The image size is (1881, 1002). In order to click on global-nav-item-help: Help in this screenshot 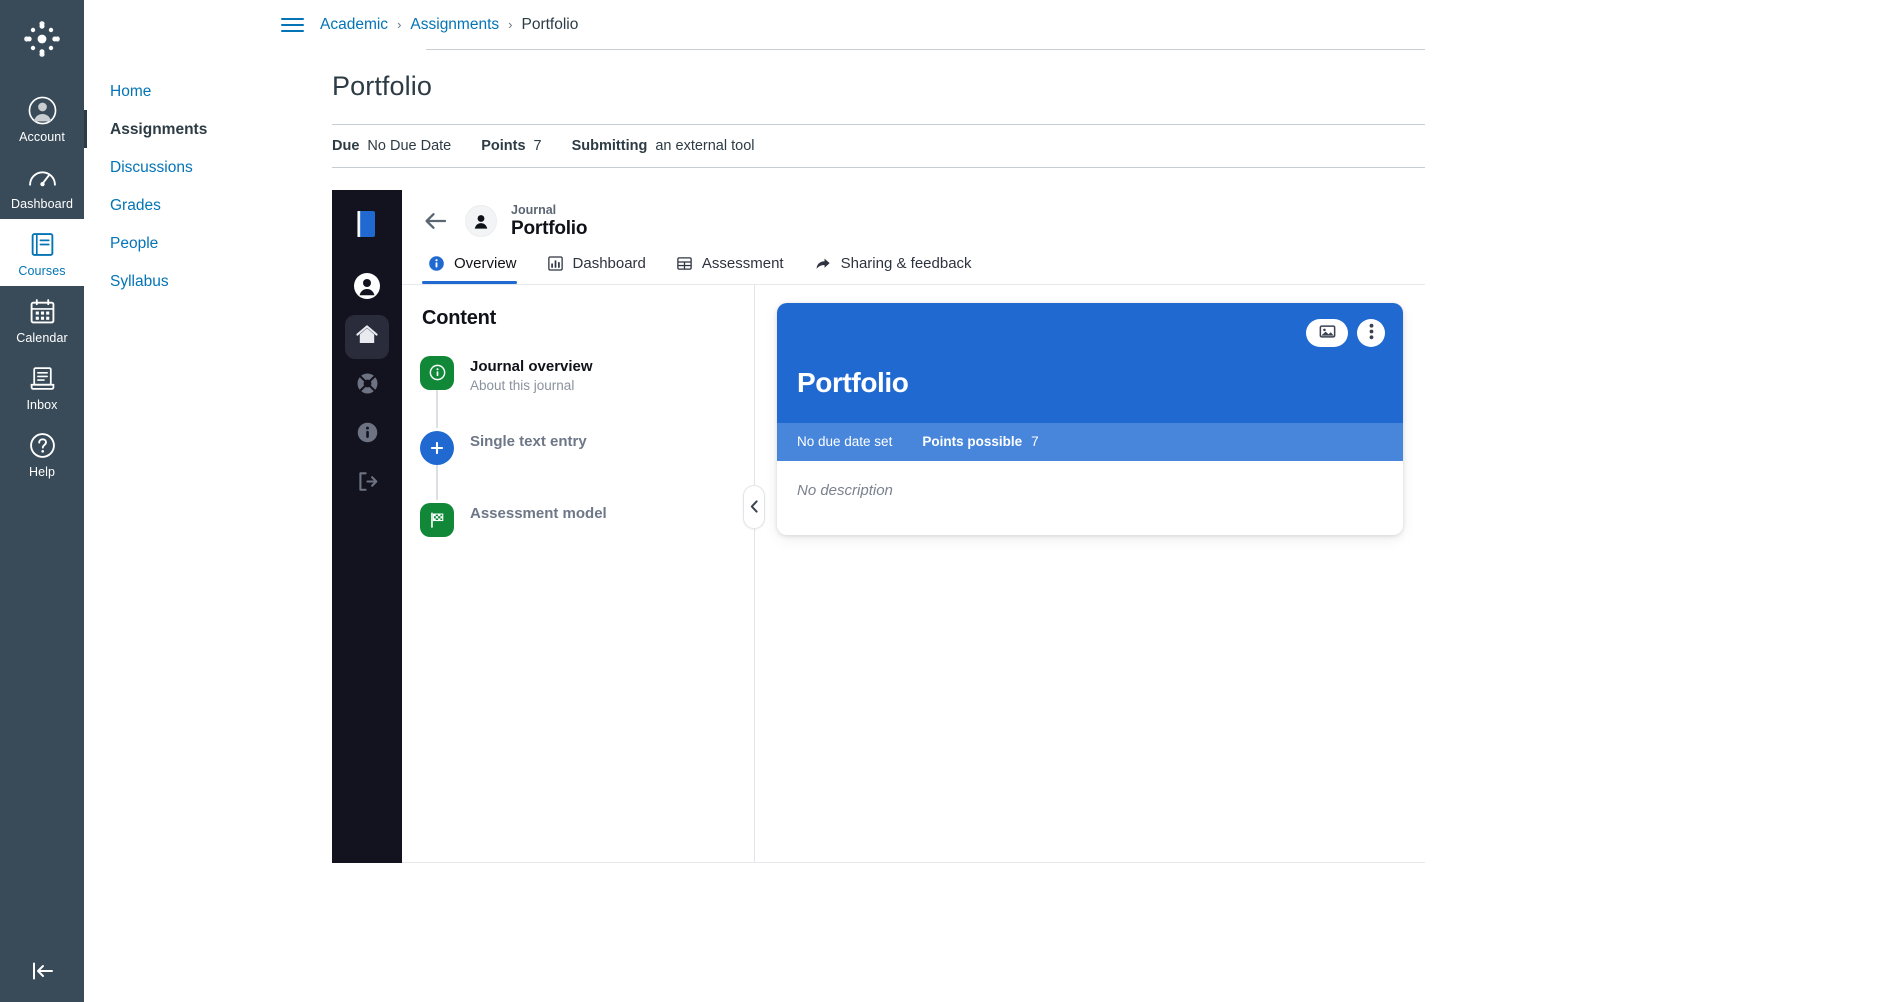, I will do `click(42, 453)`.